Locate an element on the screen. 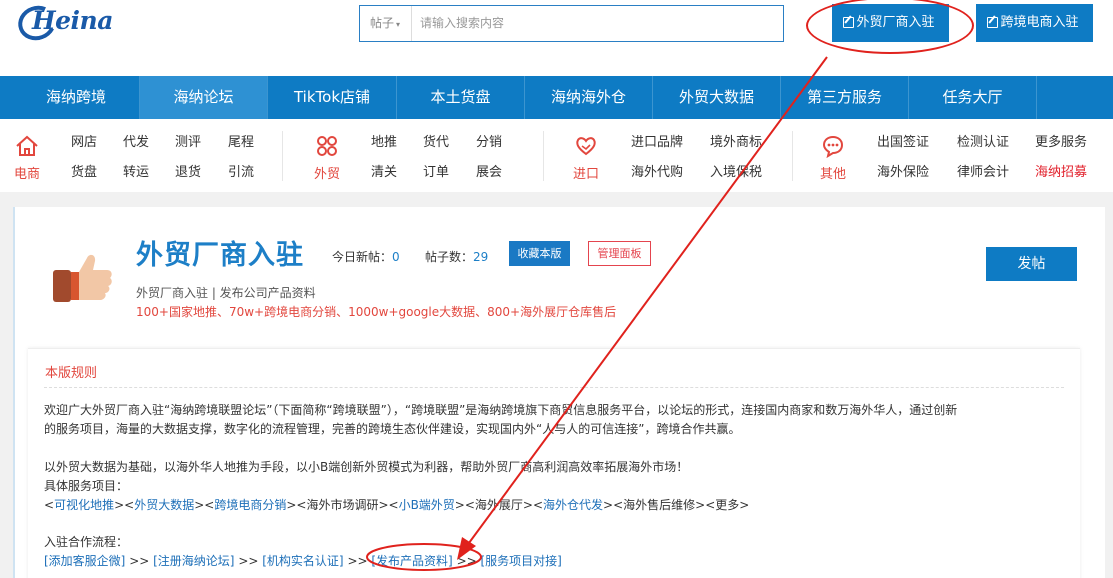  foreign-trade-join-button: 外贸厂商入驻 is located at coordinates (890, 23).